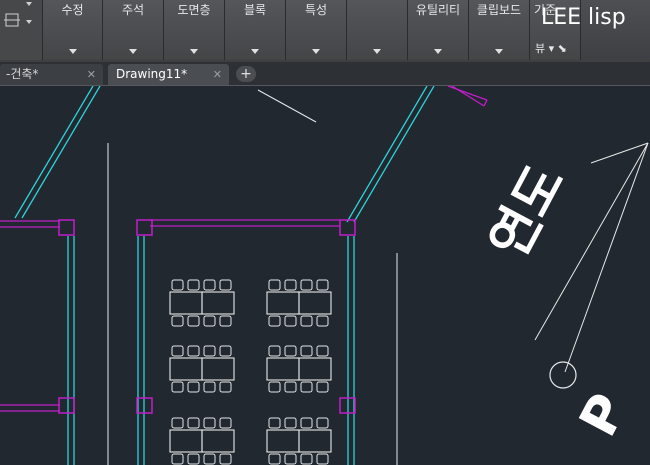 The image size is (650, 465). Describe the element at coordinates (133, 30) in the screenshot. I see `panel-annotation: 주석` at that location.